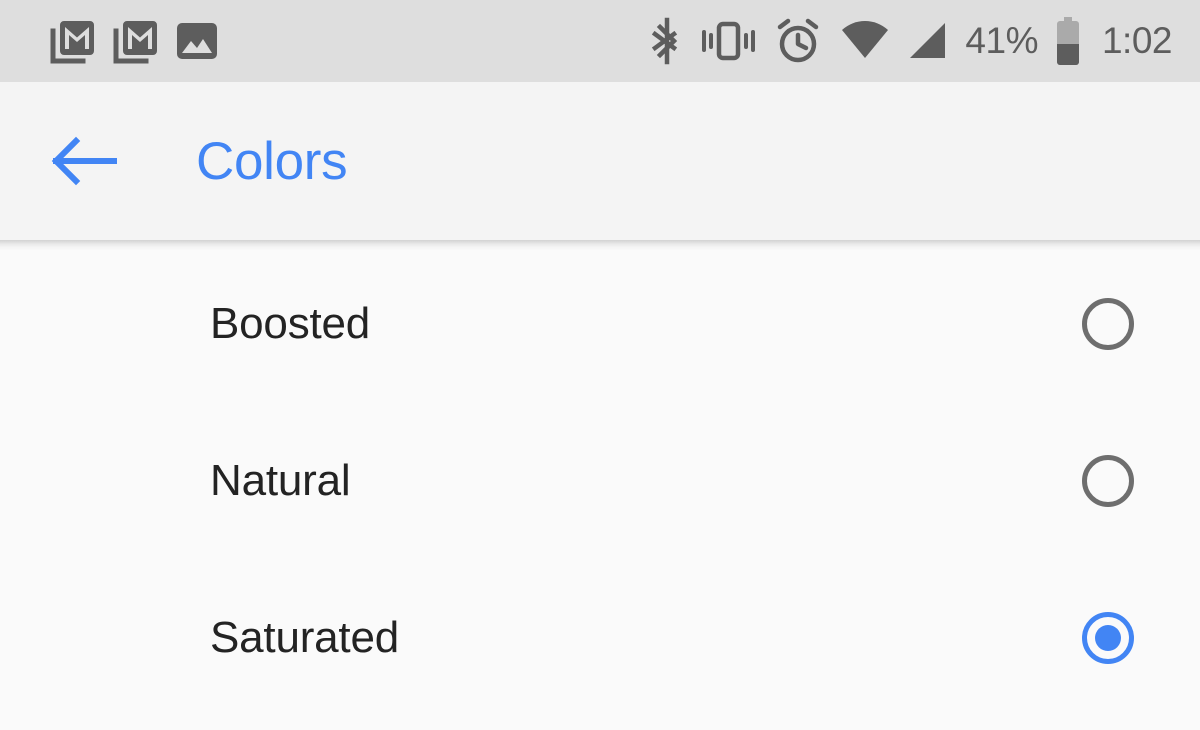 The width and height of the screenshot is (1200, 730). I want to click on vibrate-icon, so click(728, 41).